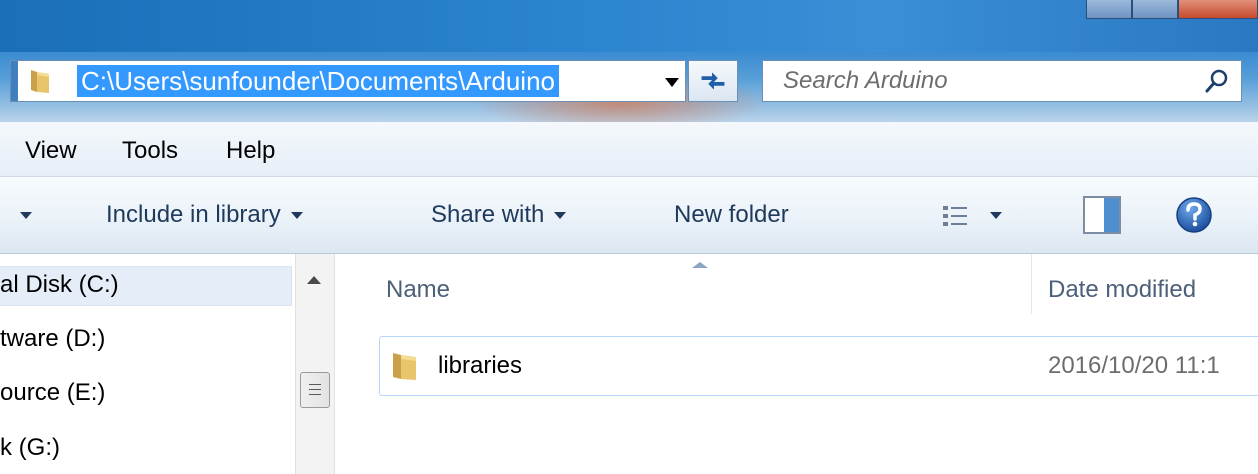 The width and height of the screenshot is (1258, 474). Describe the element at coordinates (30, 448) in the screenshot. I see `nav-item-g: k (G:)` at that location.